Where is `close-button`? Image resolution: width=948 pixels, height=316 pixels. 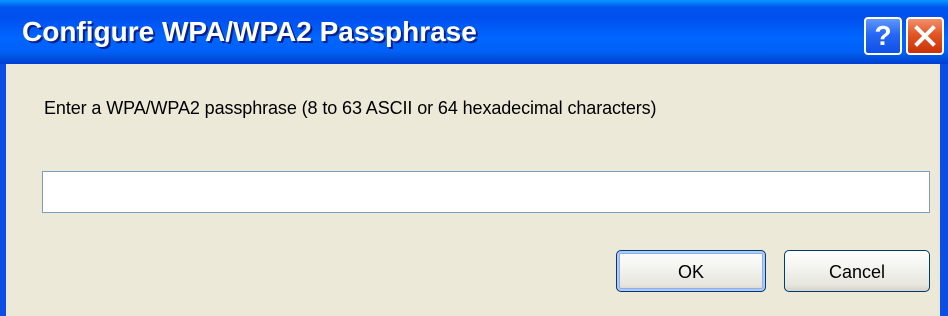 close-button is located at coordinates (925, 36).